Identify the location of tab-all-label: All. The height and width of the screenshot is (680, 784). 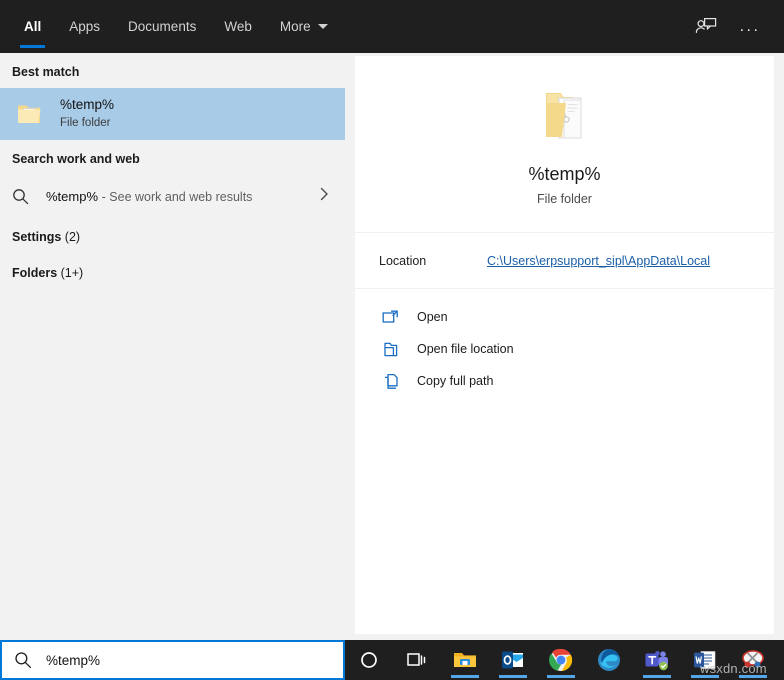
(33, 26).